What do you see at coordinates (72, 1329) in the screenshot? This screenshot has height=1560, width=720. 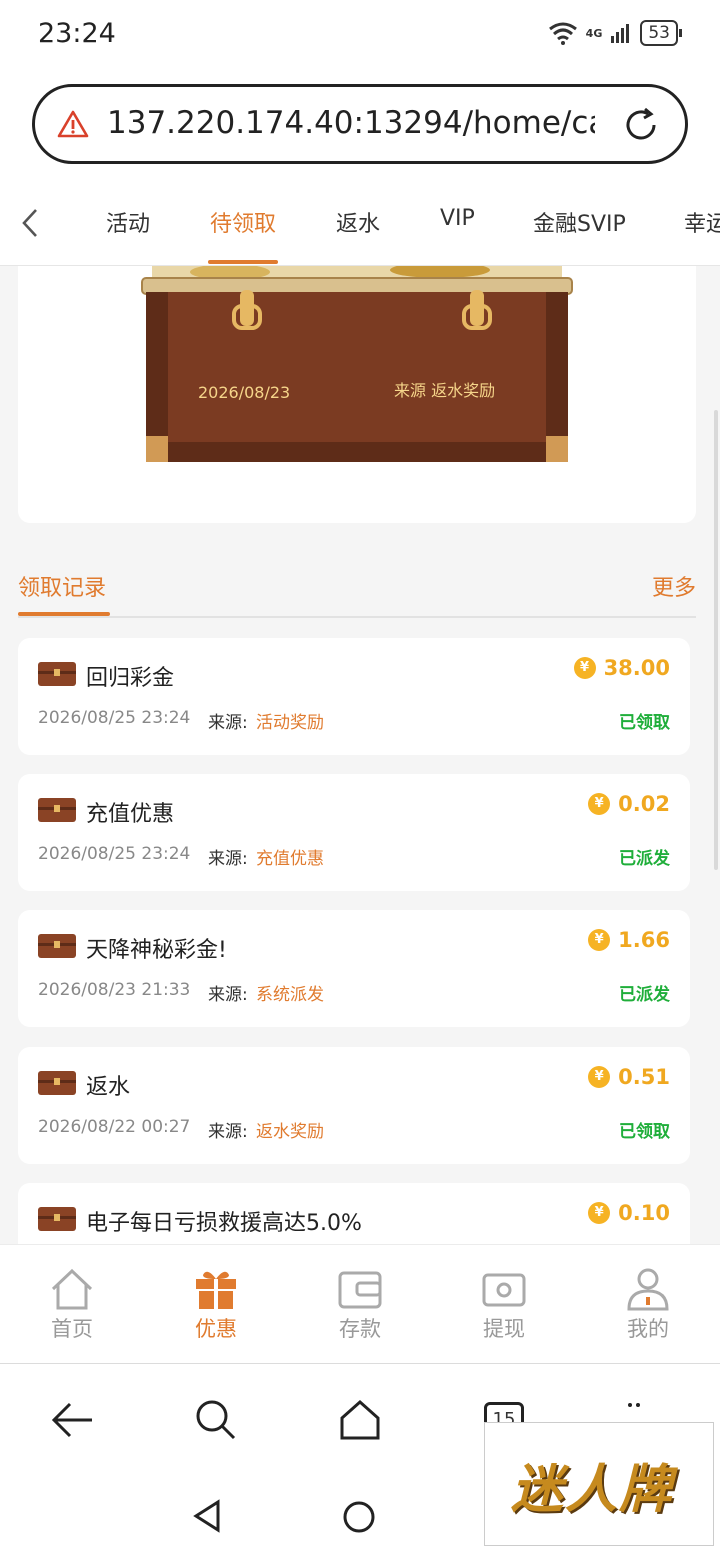 I see `nav-home-label: 首页` at bounding box center [72, 1329].